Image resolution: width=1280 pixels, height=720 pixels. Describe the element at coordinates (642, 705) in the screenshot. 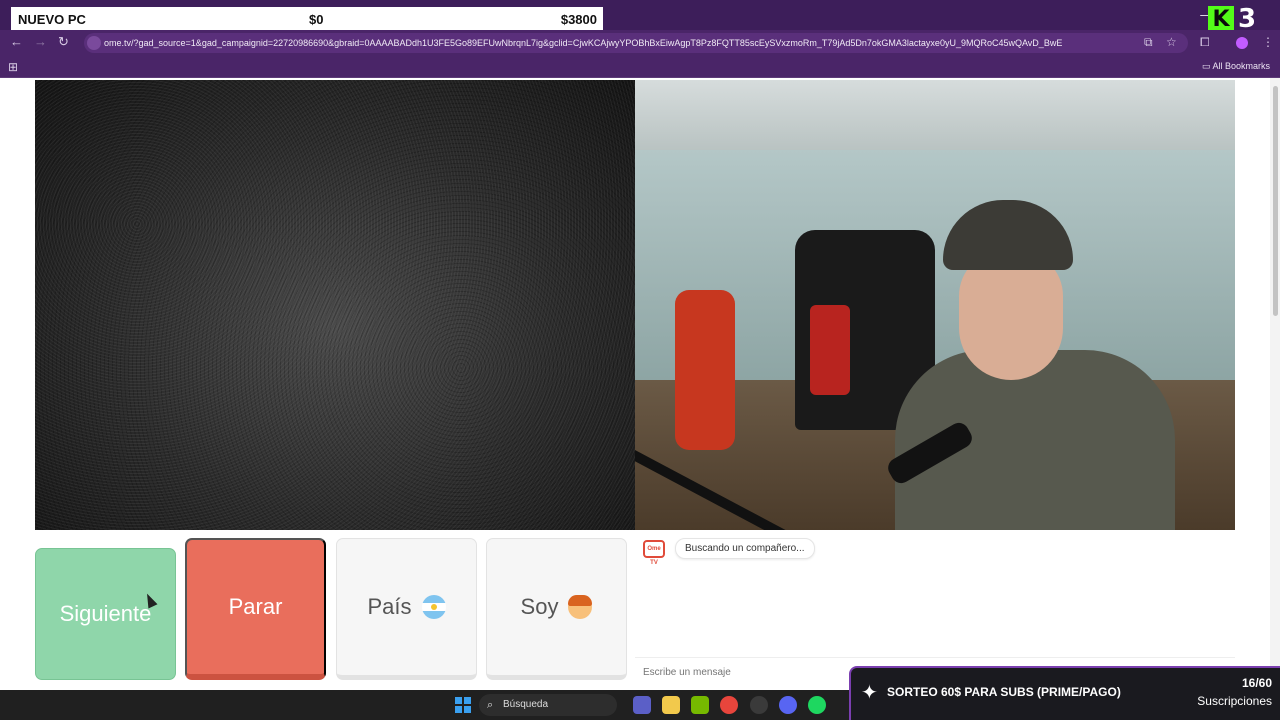

I see `teams-icon` at that location.